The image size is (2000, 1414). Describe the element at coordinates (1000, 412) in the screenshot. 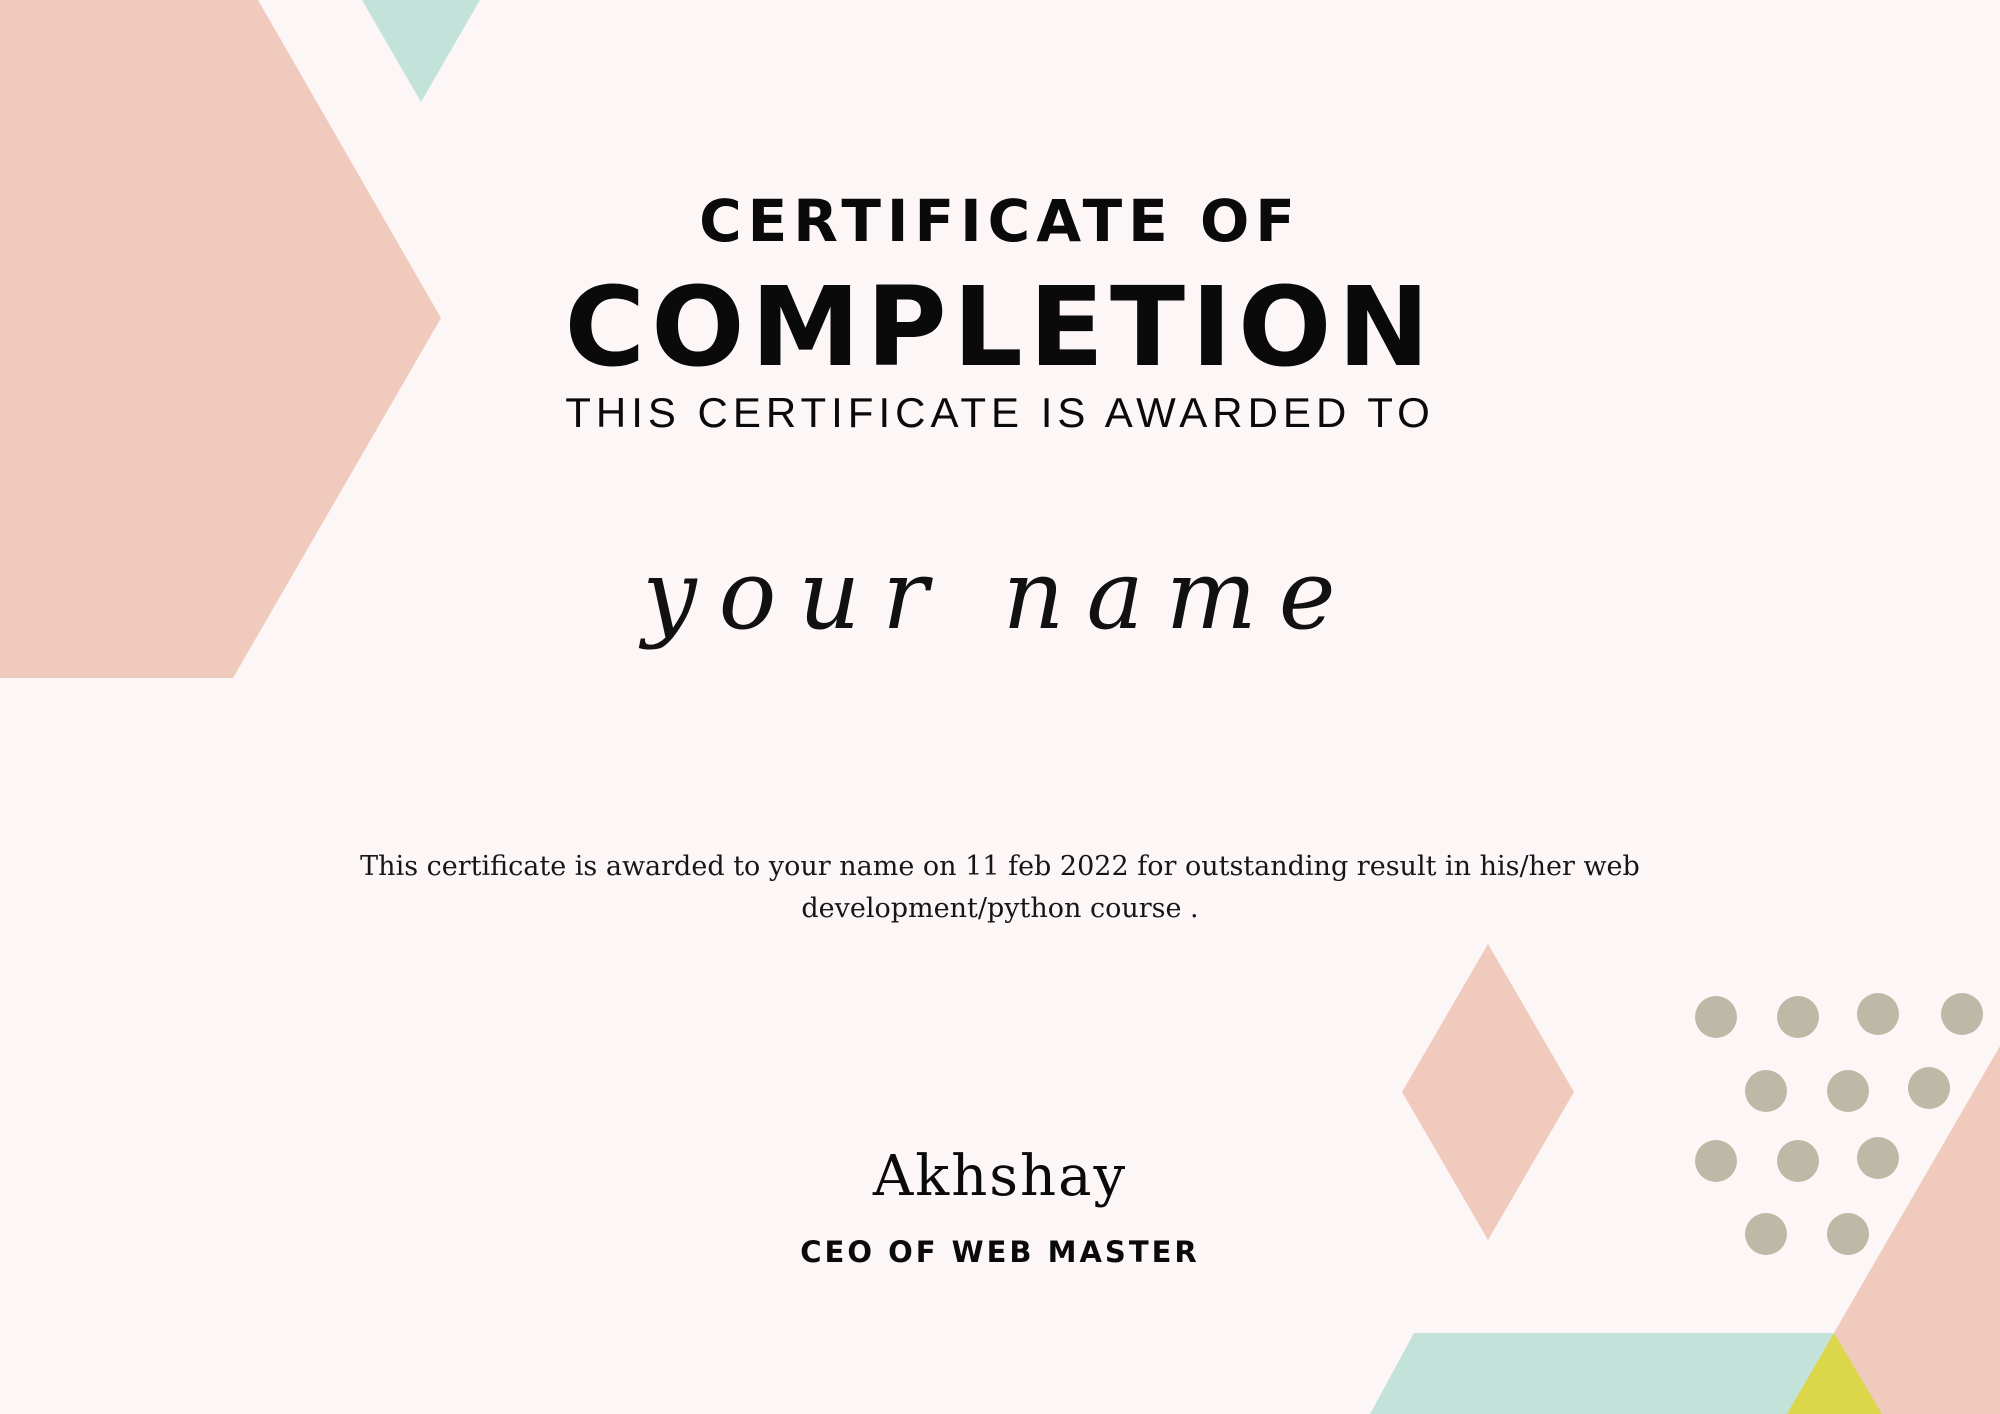

I see `awarded-to-line: THIS CERTIFICATE IS AWARDED TO` at that location.